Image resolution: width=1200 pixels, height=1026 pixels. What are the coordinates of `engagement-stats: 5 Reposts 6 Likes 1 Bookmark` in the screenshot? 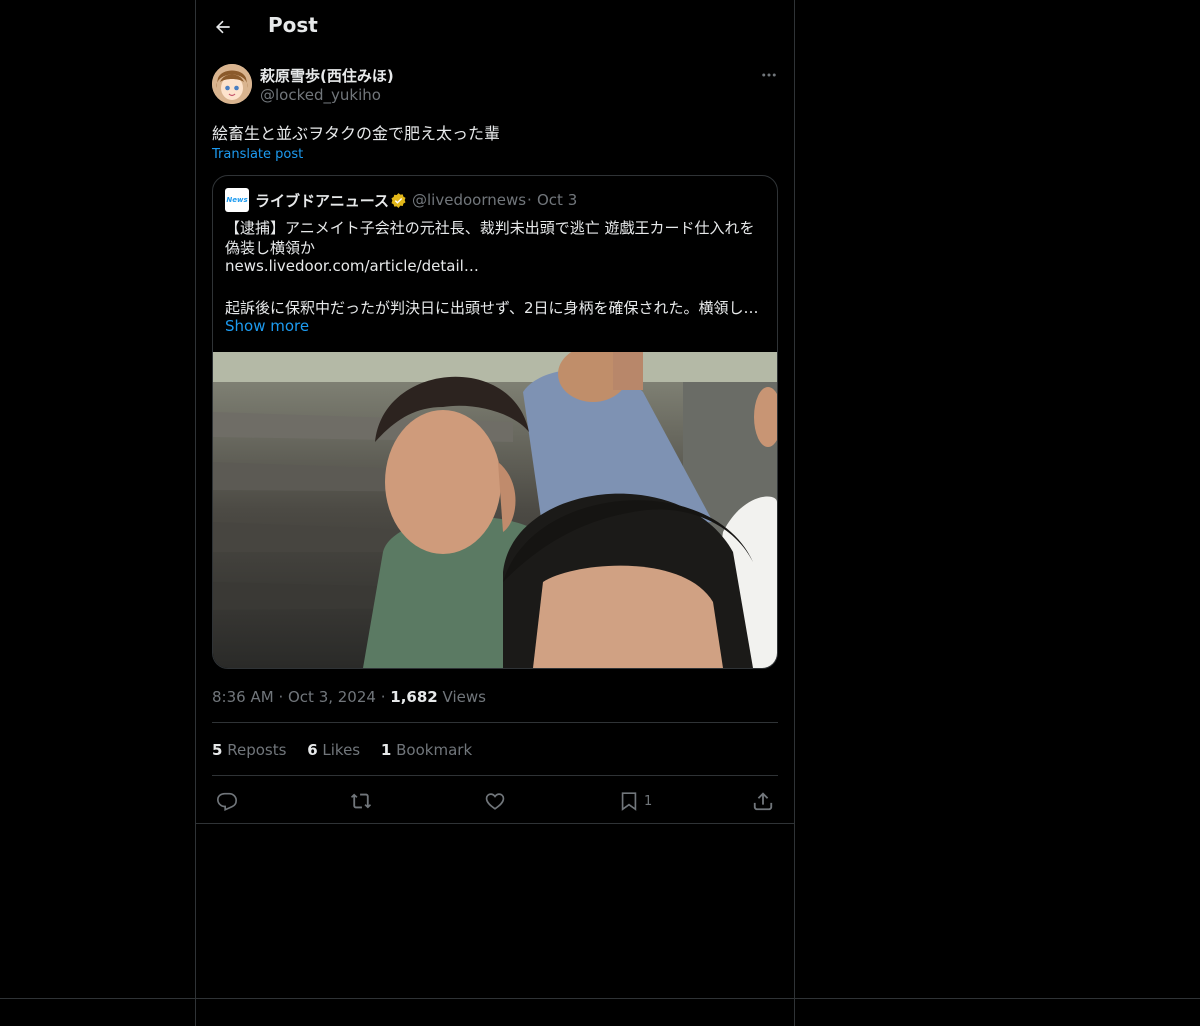 It's located at (350, 750).